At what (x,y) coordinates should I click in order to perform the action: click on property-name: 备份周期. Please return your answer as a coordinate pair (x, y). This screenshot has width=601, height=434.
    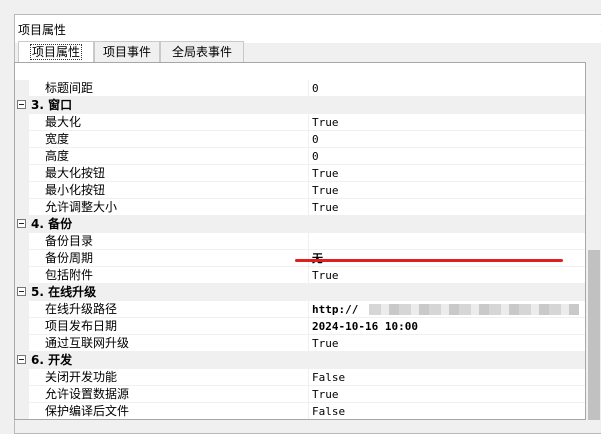
    Looking at the image, I should click on (69, 258).